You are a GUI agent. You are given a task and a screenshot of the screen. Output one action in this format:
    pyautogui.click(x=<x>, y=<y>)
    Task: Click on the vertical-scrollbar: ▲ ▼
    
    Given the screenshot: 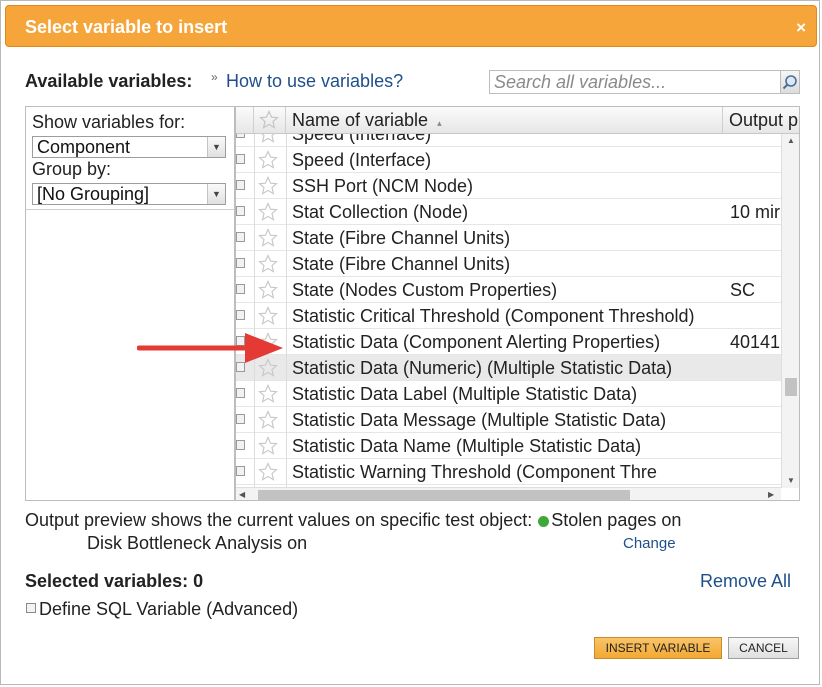 What is the action you would take?
    pyautogui.click(x=790, y=311)
    